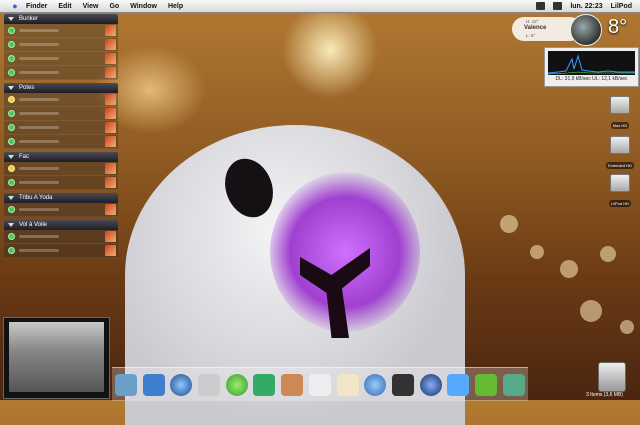  I want to click on menu-view: View, so click(91, 6).